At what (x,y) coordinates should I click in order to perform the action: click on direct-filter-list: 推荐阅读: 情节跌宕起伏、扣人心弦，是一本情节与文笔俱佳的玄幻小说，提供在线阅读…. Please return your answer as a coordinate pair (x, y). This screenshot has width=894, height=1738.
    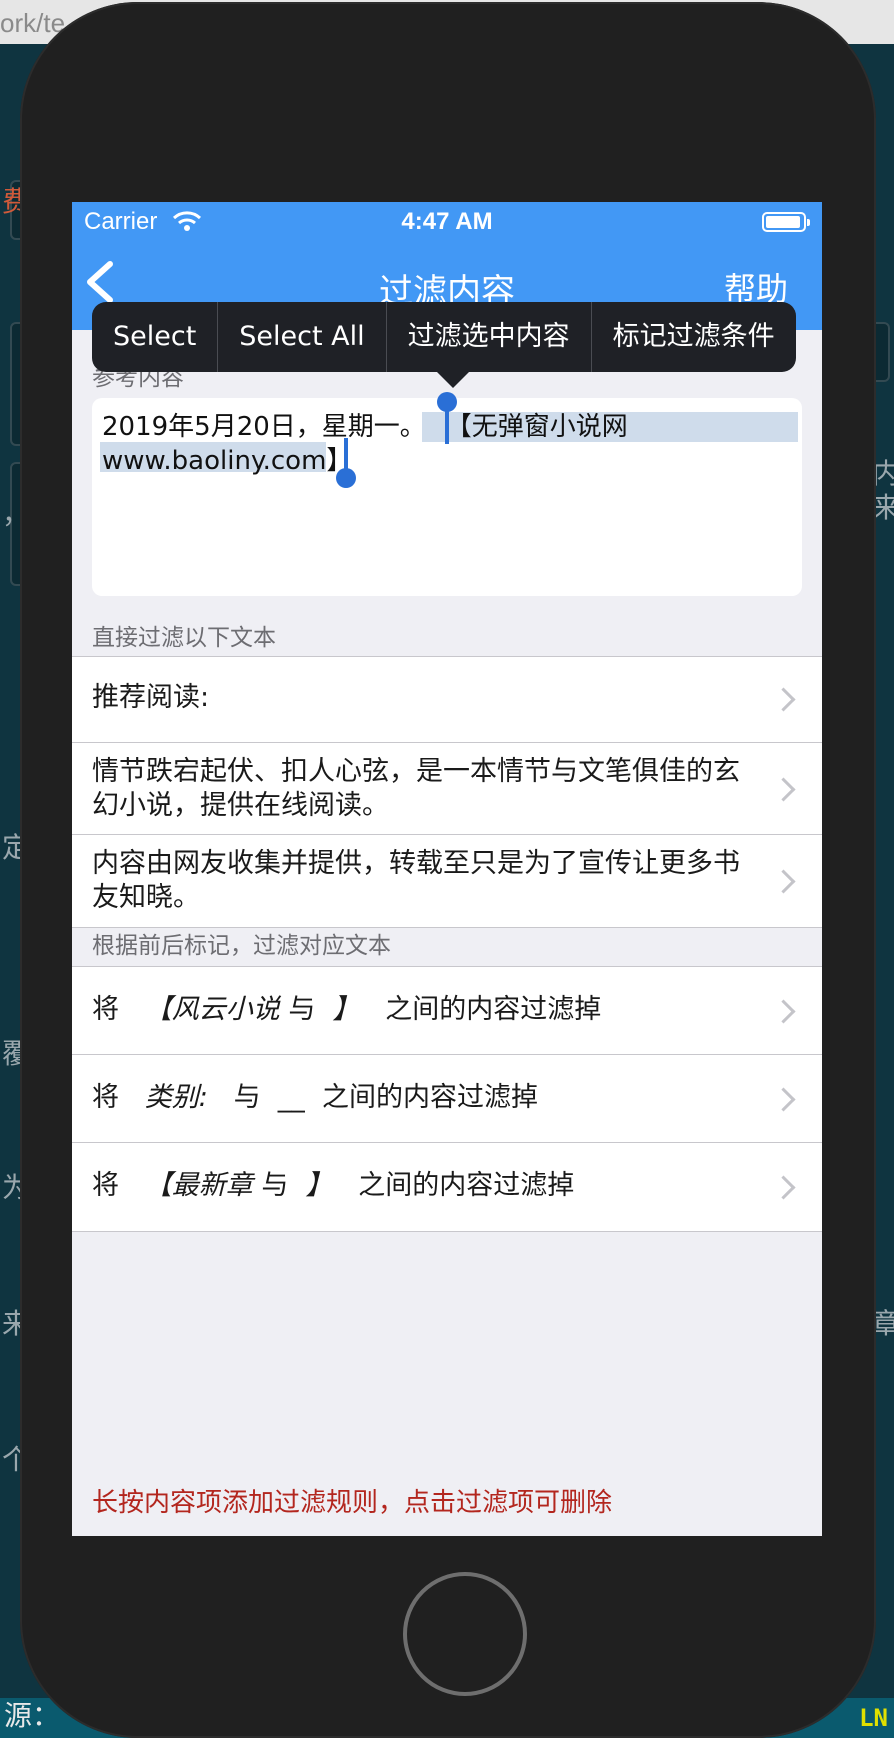
    Looking at the image, I should click on (447, 792).